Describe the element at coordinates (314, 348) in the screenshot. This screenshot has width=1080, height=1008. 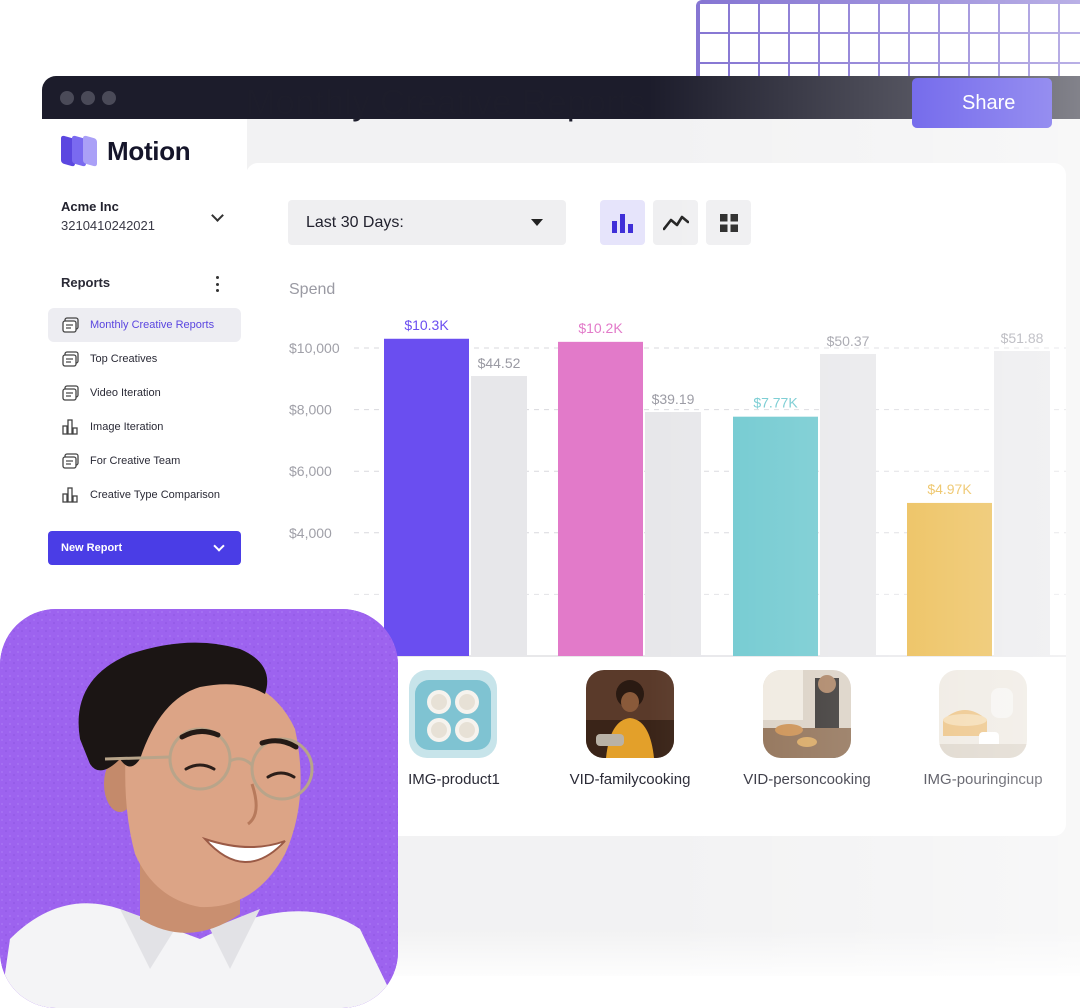
I see `y-tick-label: $10,000` at that location.